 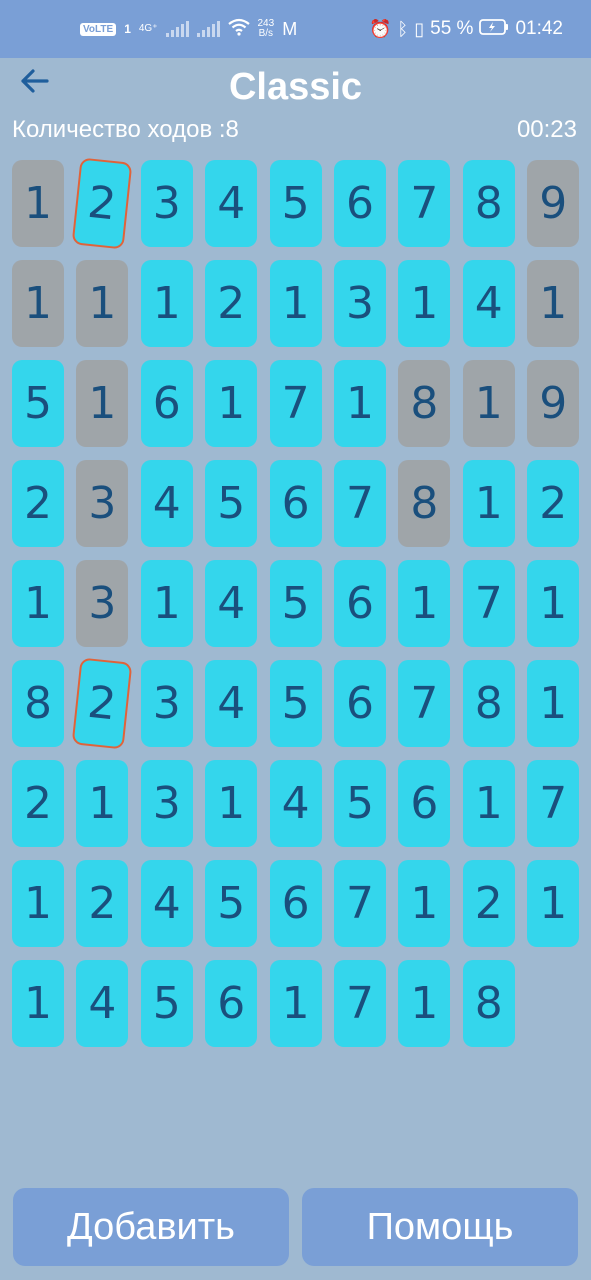 I want to click on battery-icon, so click(x=494, y=29).